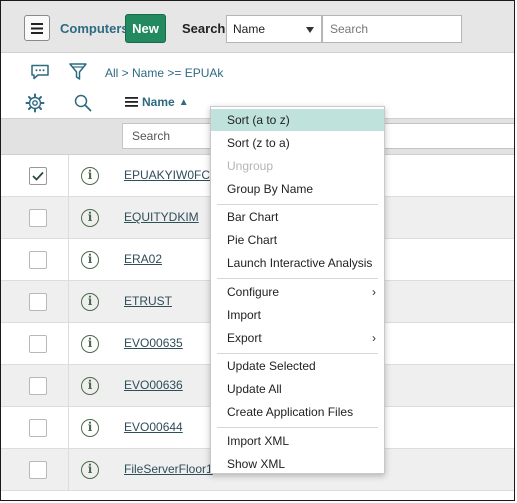 This screenshot has height=503, width=517. Describe the element at coordinates (310, 30) in the screenshot. I see `dropdown-arrow-icon` at that location.